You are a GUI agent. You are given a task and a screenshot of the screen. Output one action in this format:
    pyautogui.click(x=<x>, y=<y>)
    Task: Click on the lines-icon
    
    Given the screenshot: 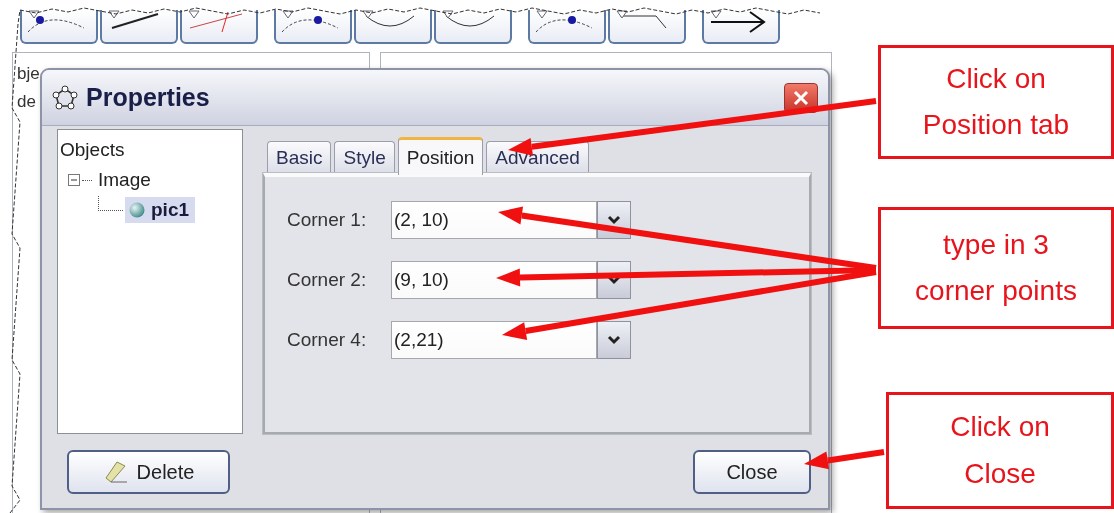 What is the action you would take?
    pyautogui.click(x=216, y=22)
    